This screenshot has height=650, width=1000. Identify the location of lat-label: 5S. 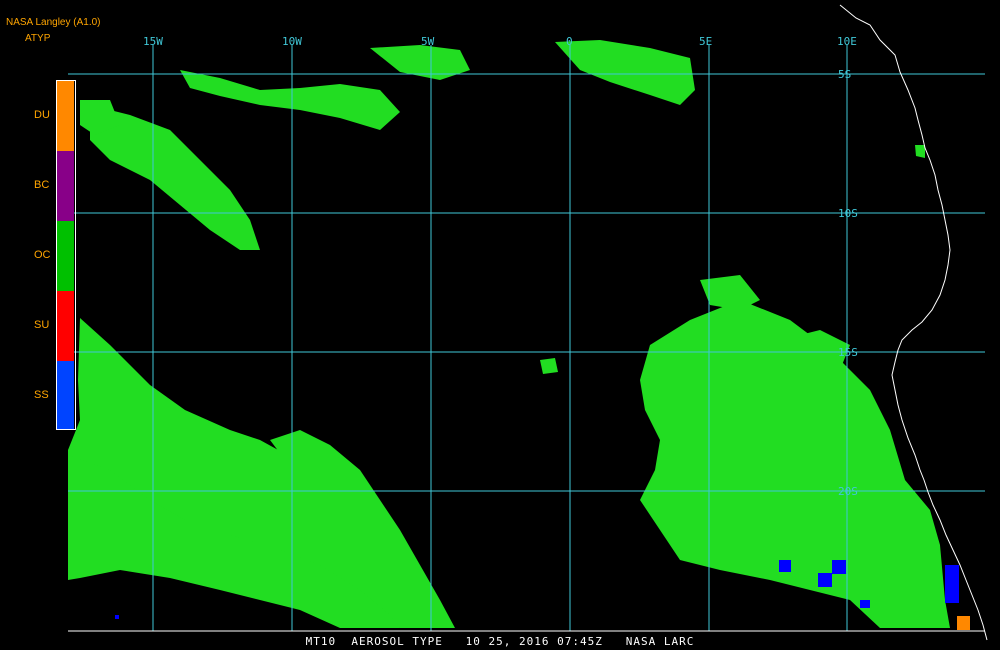
(844, 74).